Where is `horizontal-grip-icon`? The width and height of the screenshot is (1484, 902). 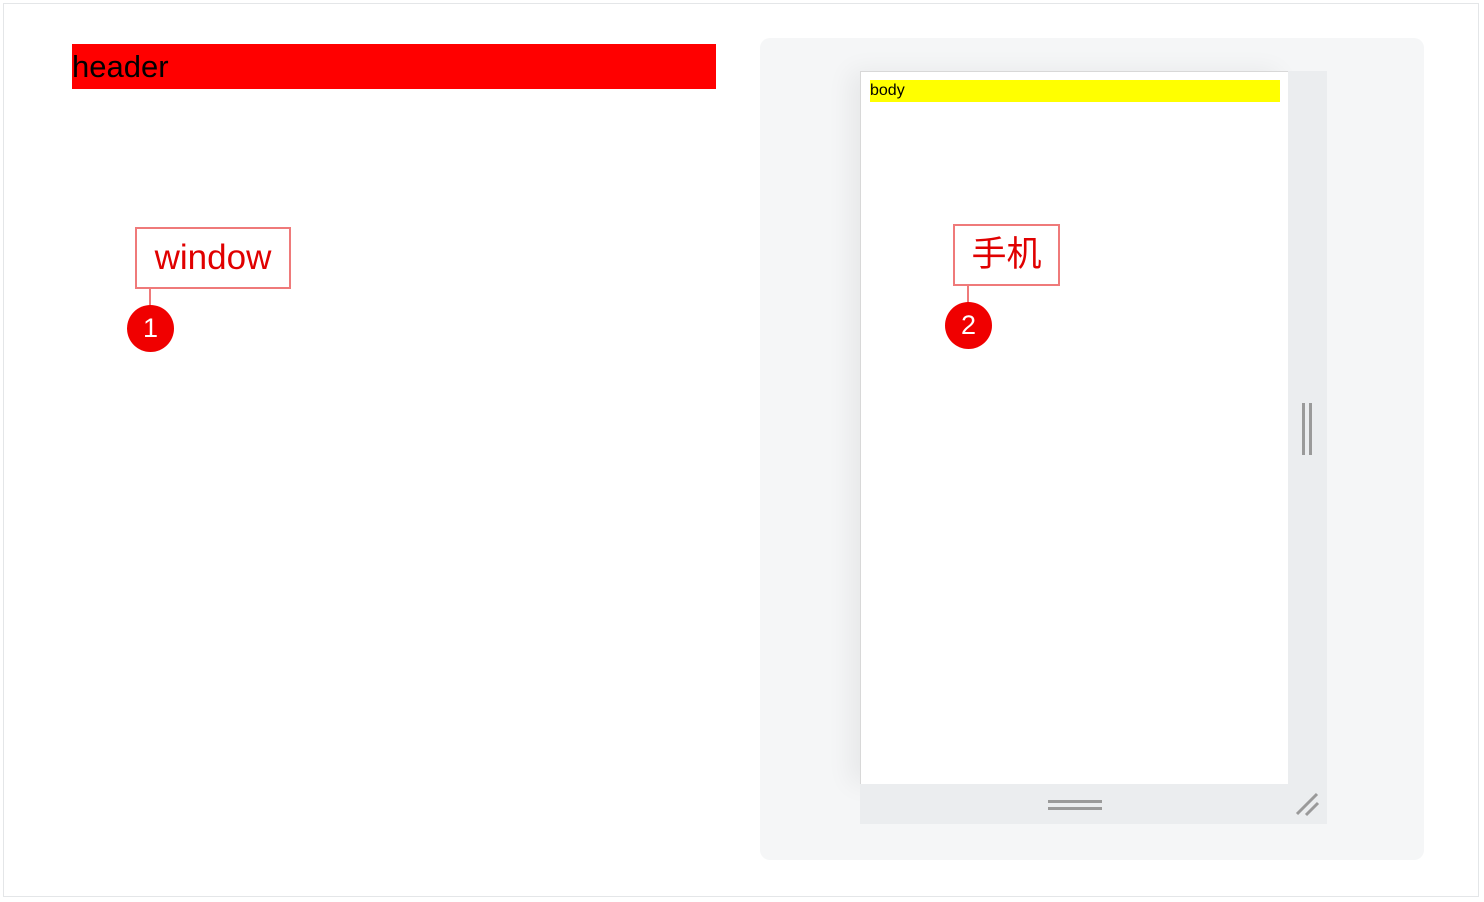 horizontal-grip-icon is located at coordinates (1075, 805).